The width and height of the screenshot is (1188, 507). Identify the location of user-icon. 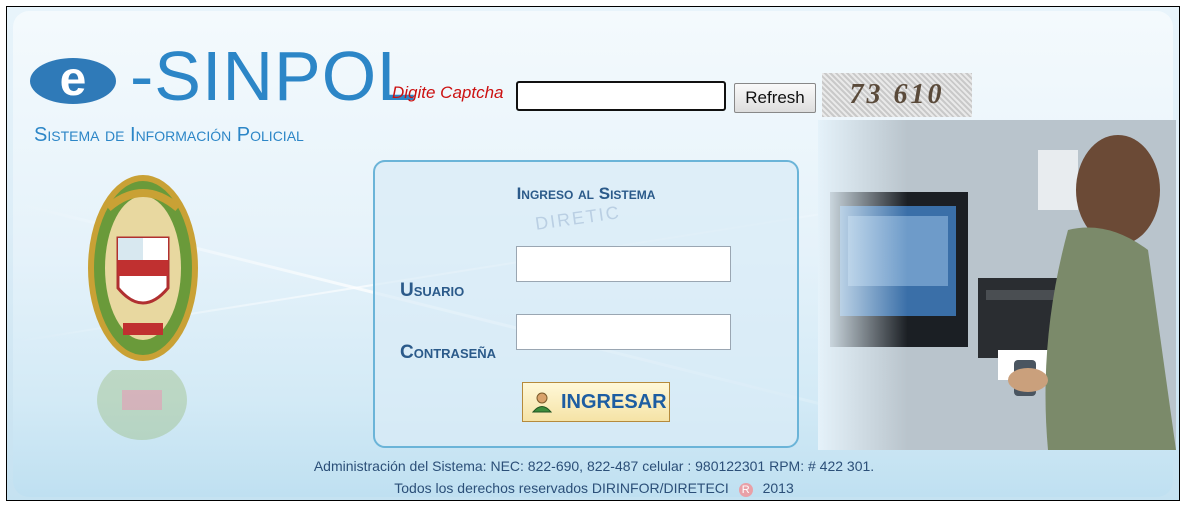
(542, 402).